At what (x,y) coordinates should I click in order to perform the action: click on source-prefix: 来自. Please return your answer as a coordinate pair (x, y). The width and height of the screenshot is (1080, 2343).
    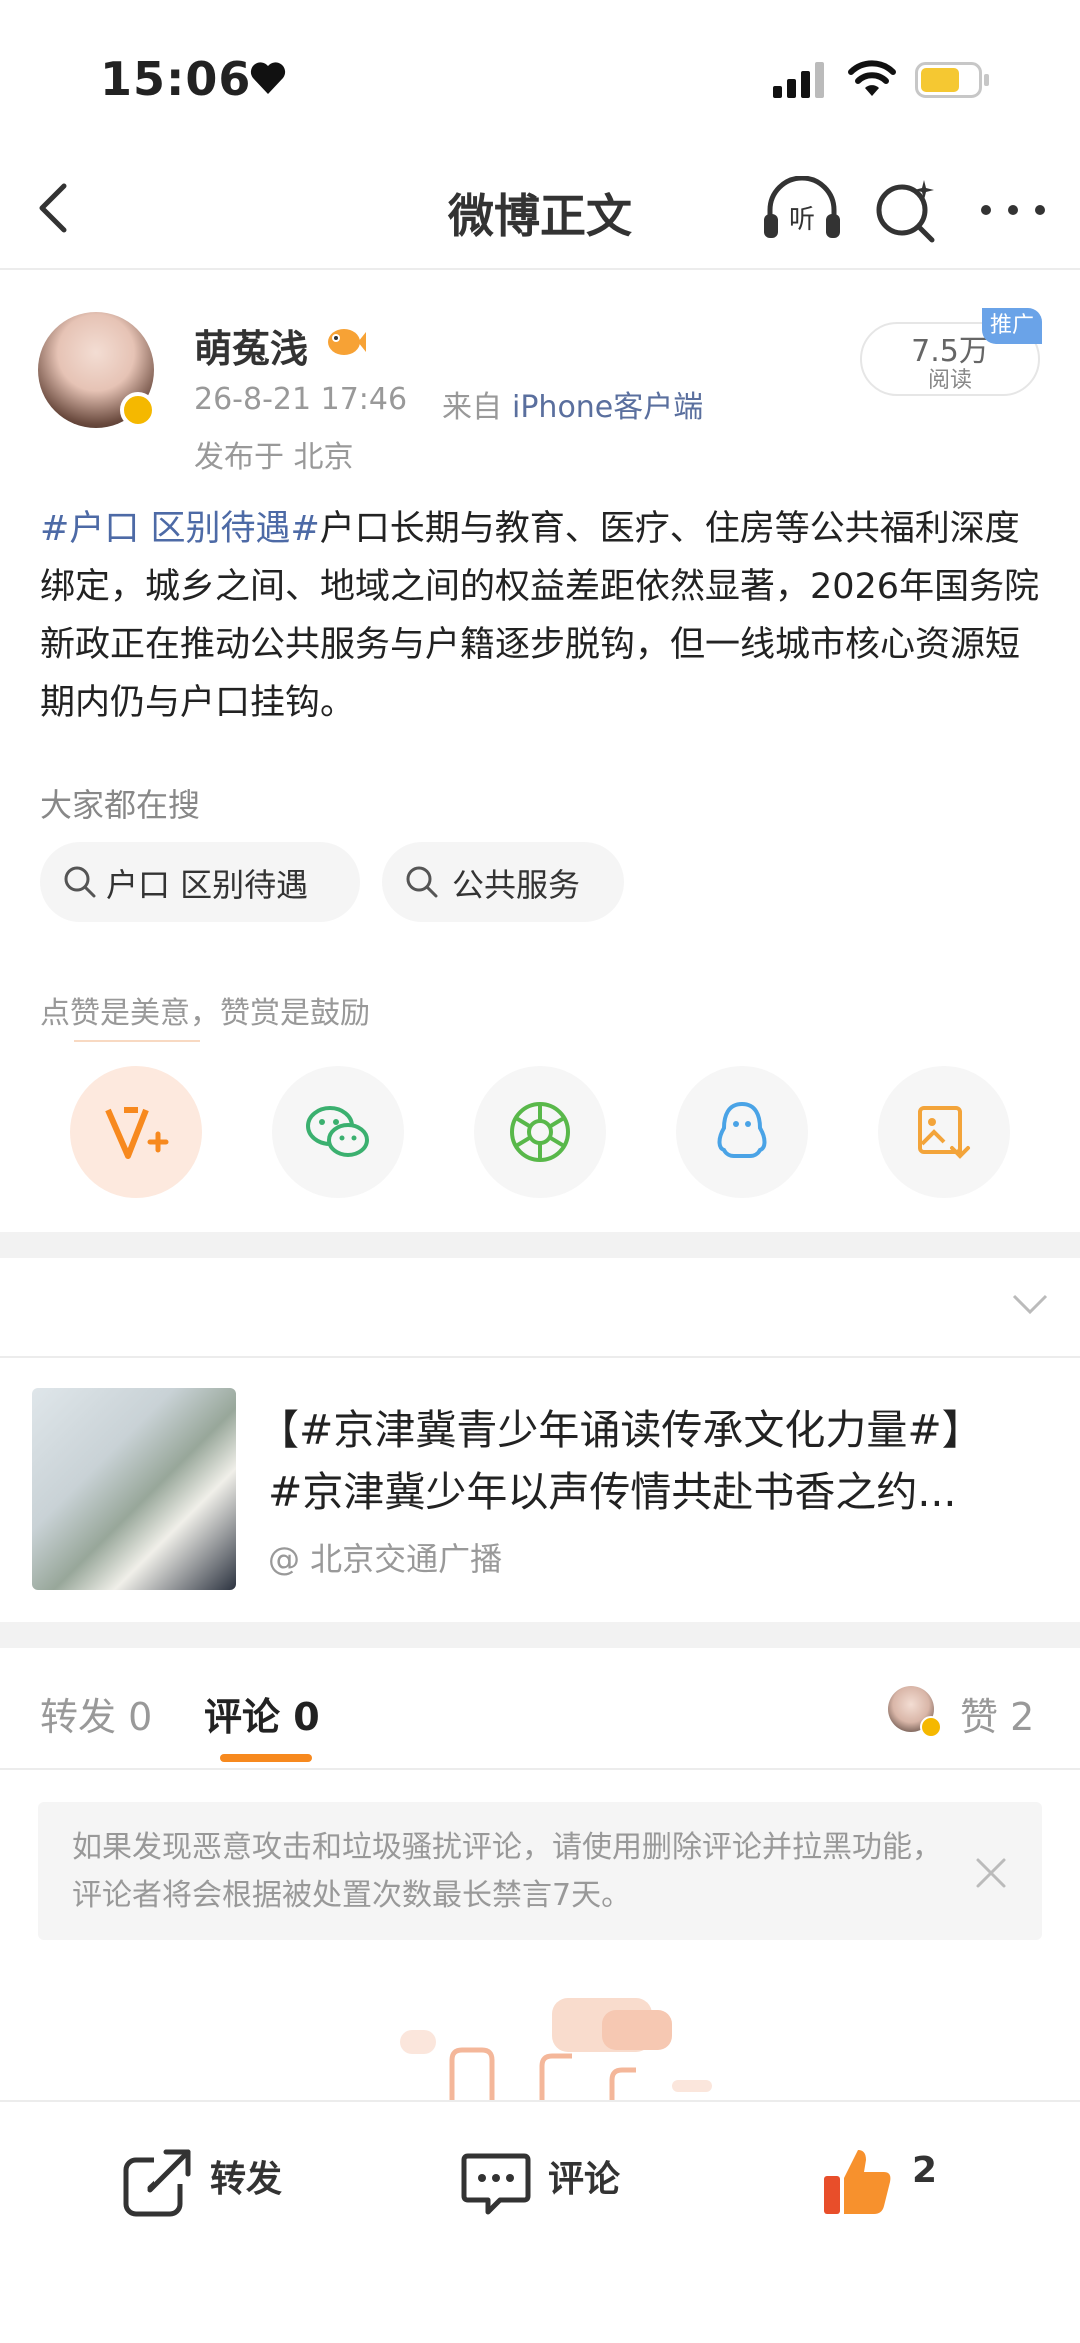
    Looking at the image, I should click on (472, 407).